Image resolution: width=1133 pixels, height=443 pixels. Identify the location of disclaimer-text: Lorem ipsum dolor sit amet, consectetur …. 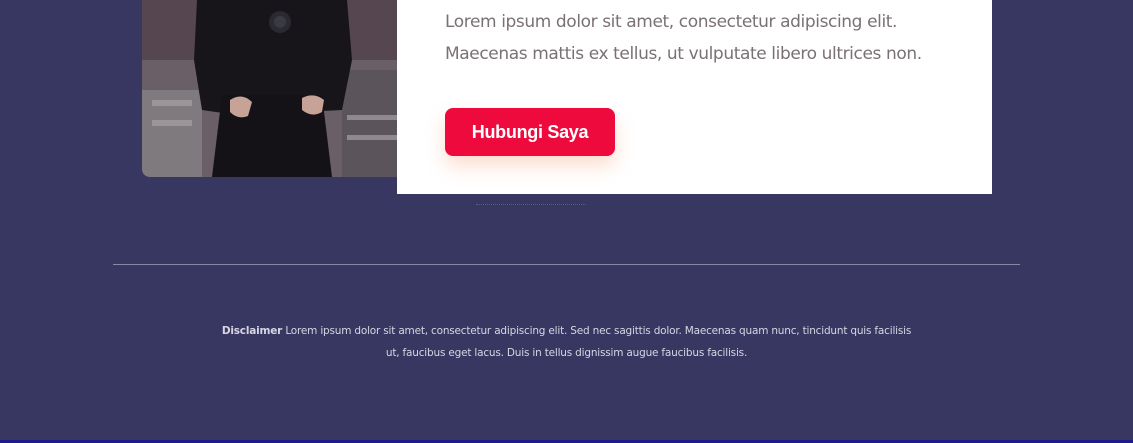
(598, 342).